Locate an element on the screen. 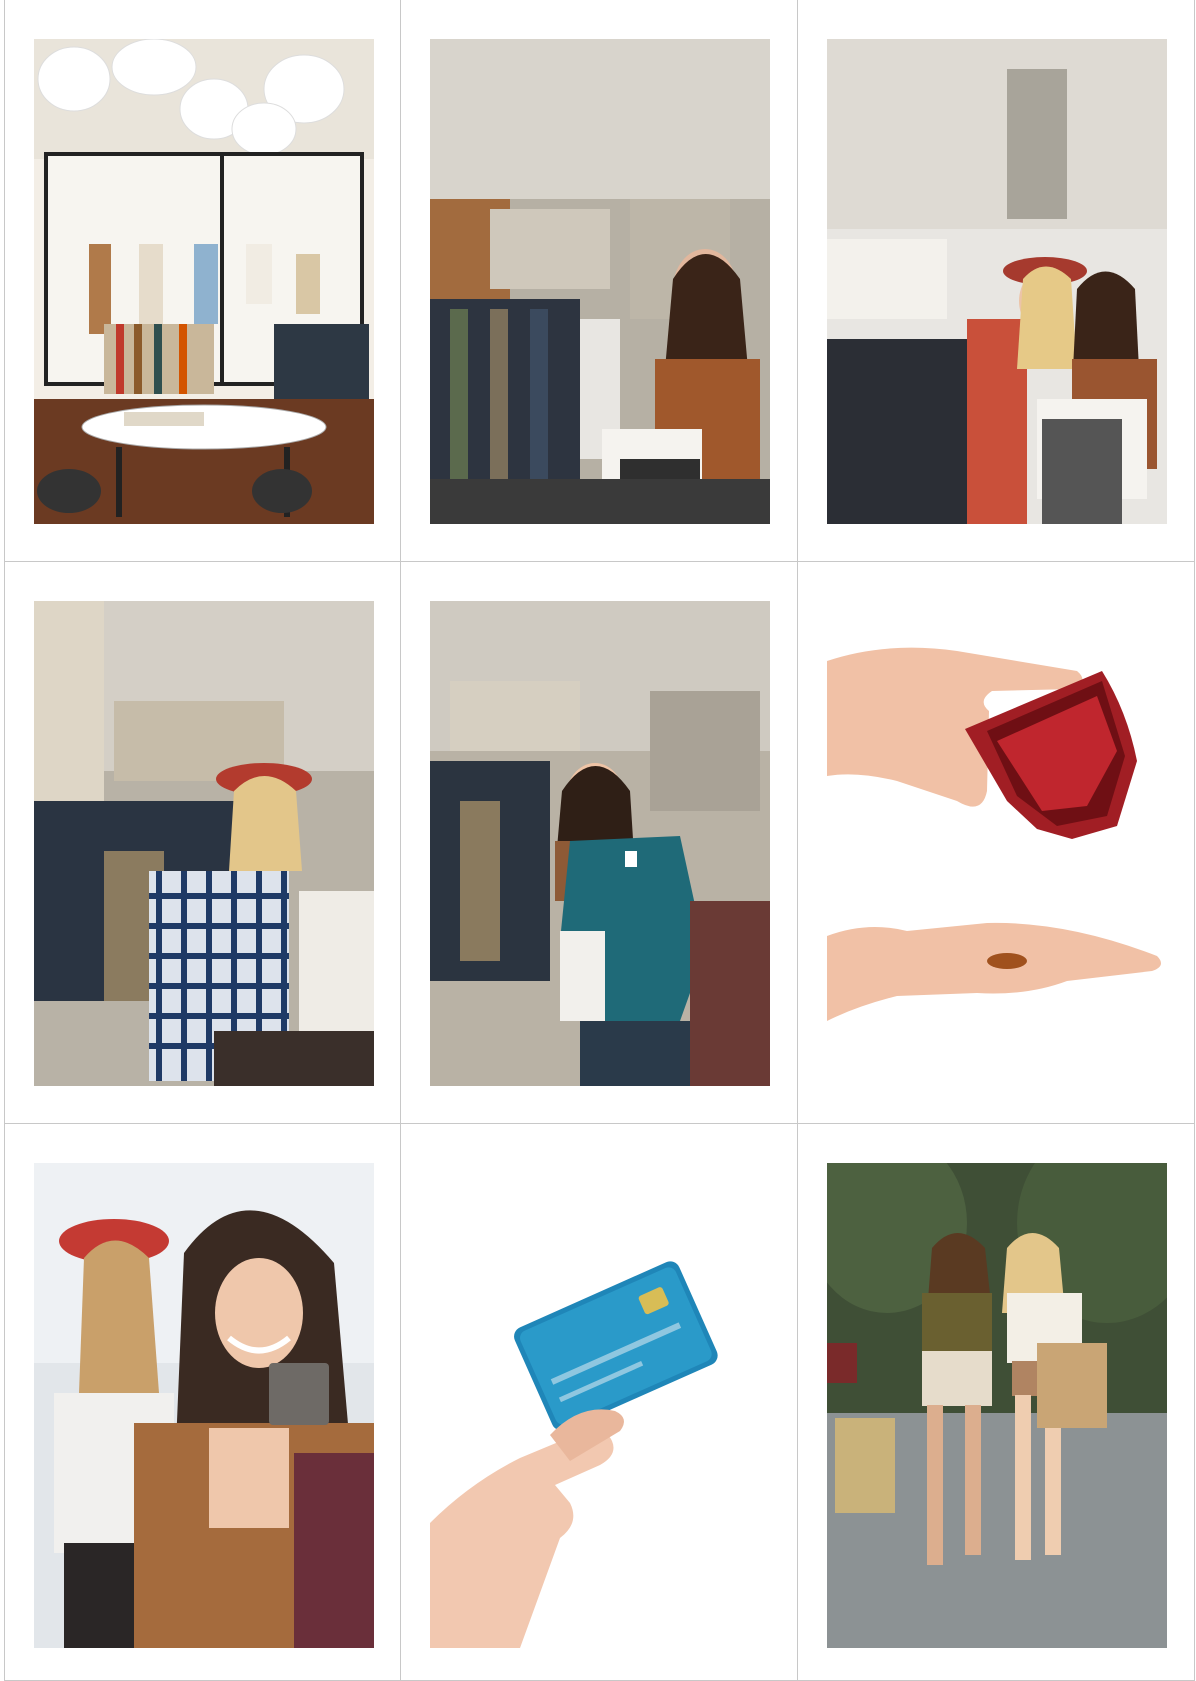 This screenshot has width=1196, height=1681. two-women-holding-dress-photo is located at coordinates (997, 281).